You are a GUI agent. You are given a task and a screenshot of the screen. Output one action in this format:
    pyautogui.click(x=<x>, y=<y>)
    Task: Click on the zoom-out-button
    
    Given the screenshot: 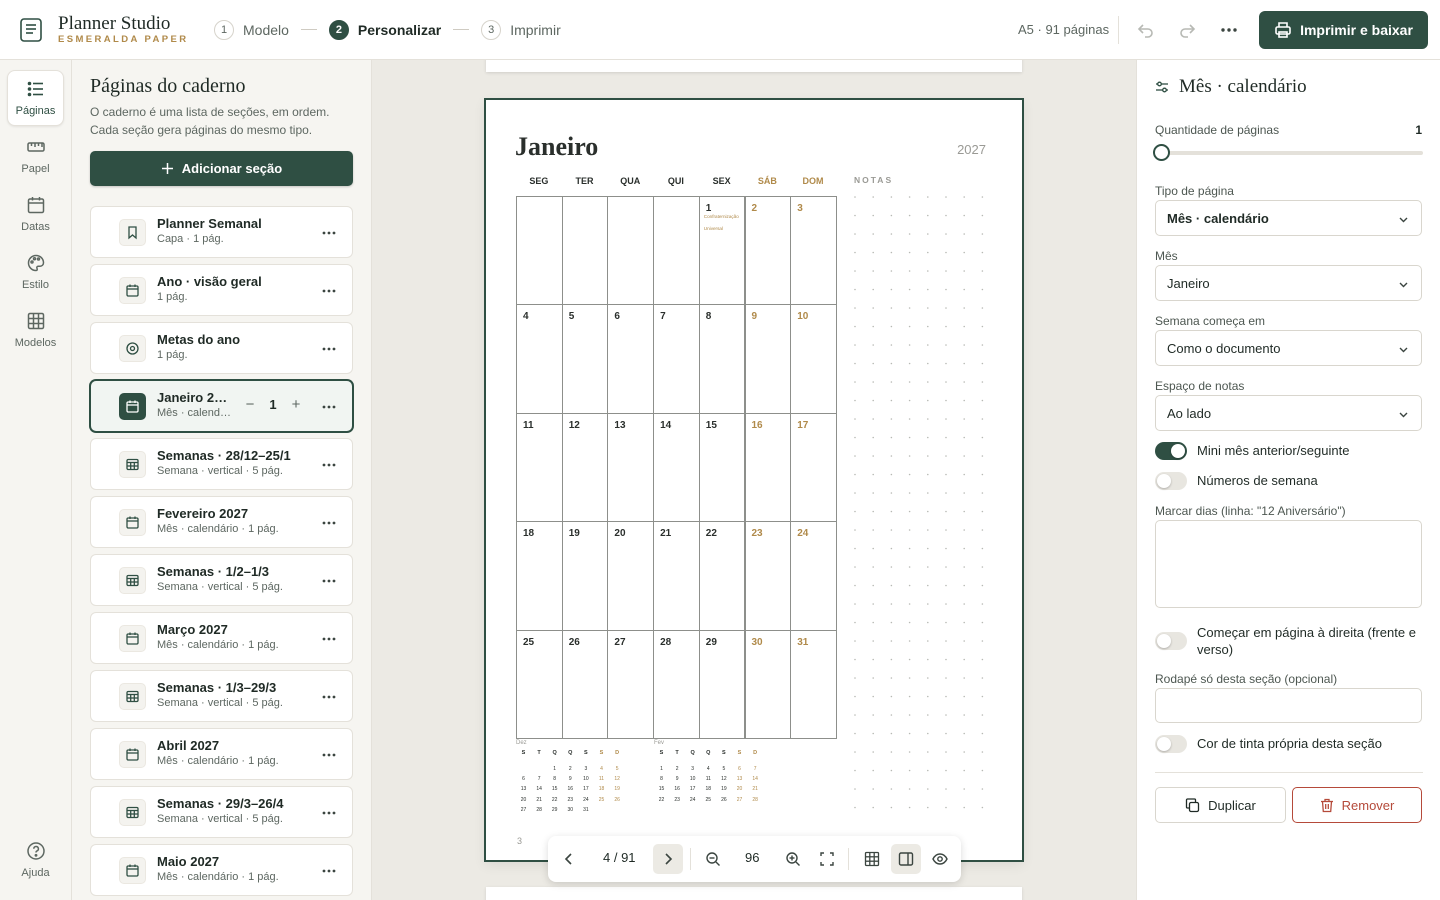 What is the action you would take?
    pyautogui.click(x=713, y=859)
    